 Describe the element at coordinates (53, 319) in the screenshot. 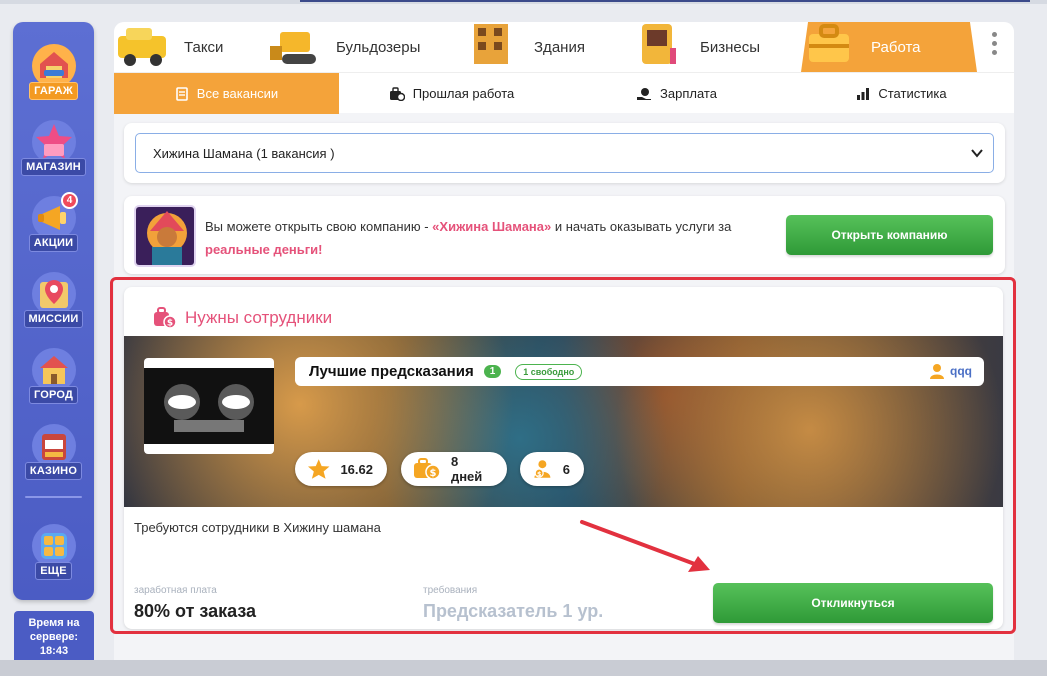

I see `sidebar-item-label: МИССИИ` at that location.